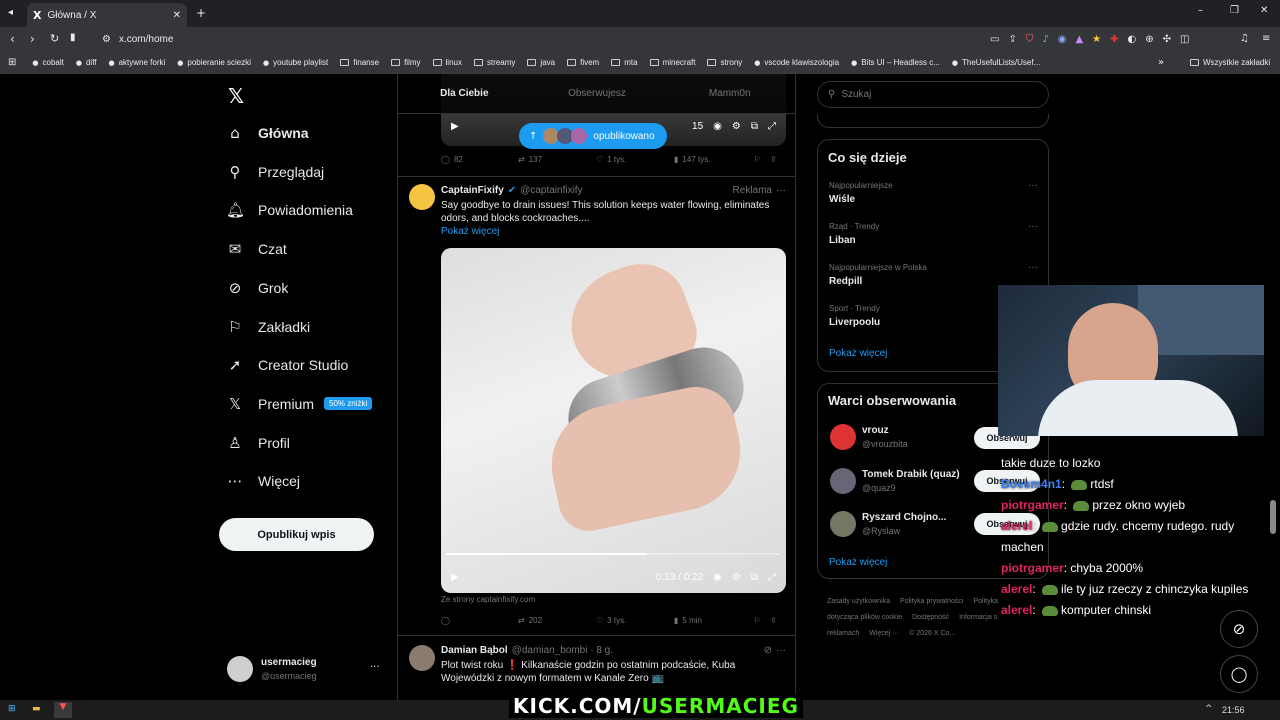 The height and width of the screenshot is (720, 1280). Describe the element at coordinates (613, 554) in the screenshot. I see `video-progress-track` at that location.